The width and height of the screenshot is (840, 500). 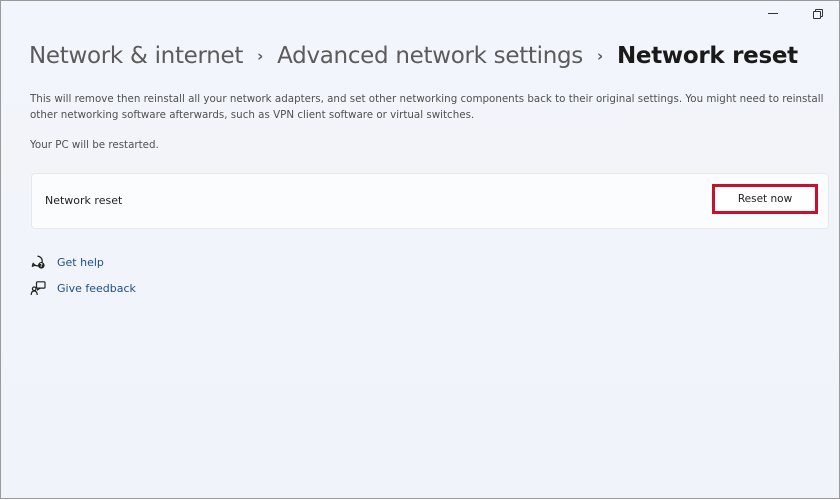 I want to click on give-feedback-link: Give feedback, so click(x=83, y=288).